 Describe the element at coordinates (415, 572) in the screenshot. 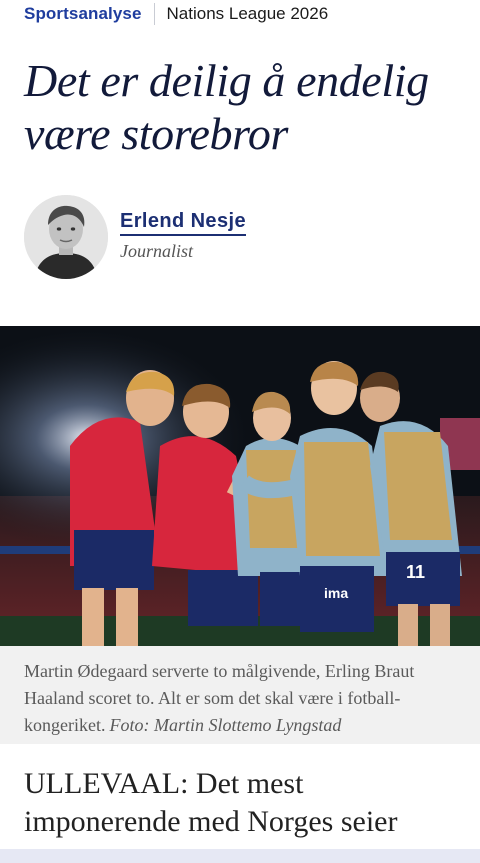

I see `shirt-number: 11` at that location.